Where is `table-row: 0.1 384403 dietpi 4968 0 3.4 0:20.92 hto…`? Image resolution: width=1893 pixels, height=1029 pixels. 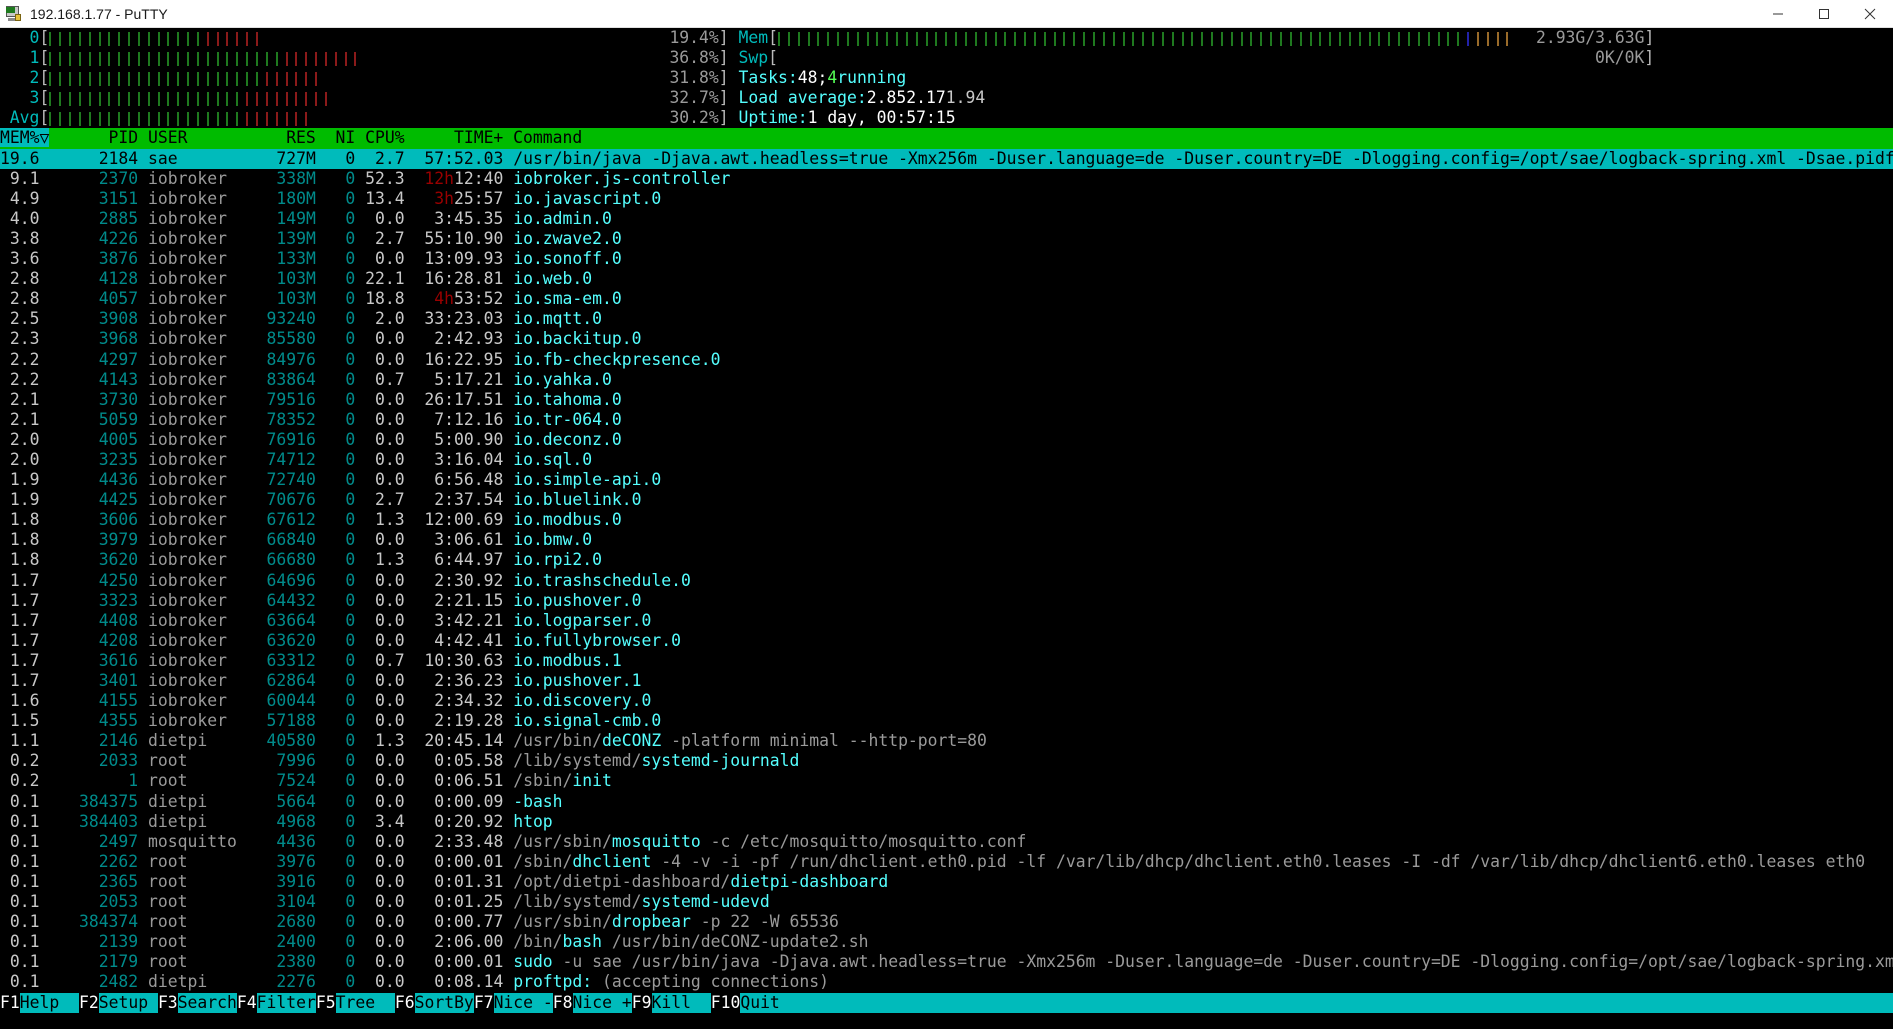
table-row: 0.1 384403 dietpi 4968 0 3.4 0:20.92 hto… is located at coordinates (946, 822).